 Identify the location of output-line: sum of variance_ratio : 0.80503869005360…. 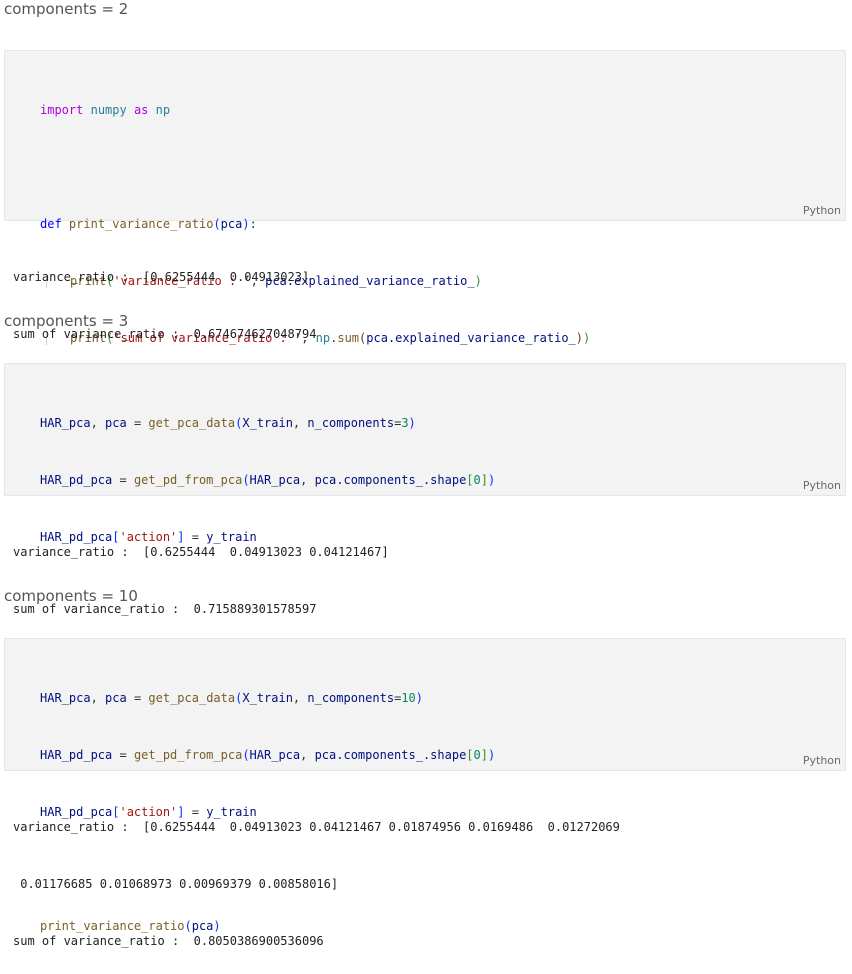
(168, 941).